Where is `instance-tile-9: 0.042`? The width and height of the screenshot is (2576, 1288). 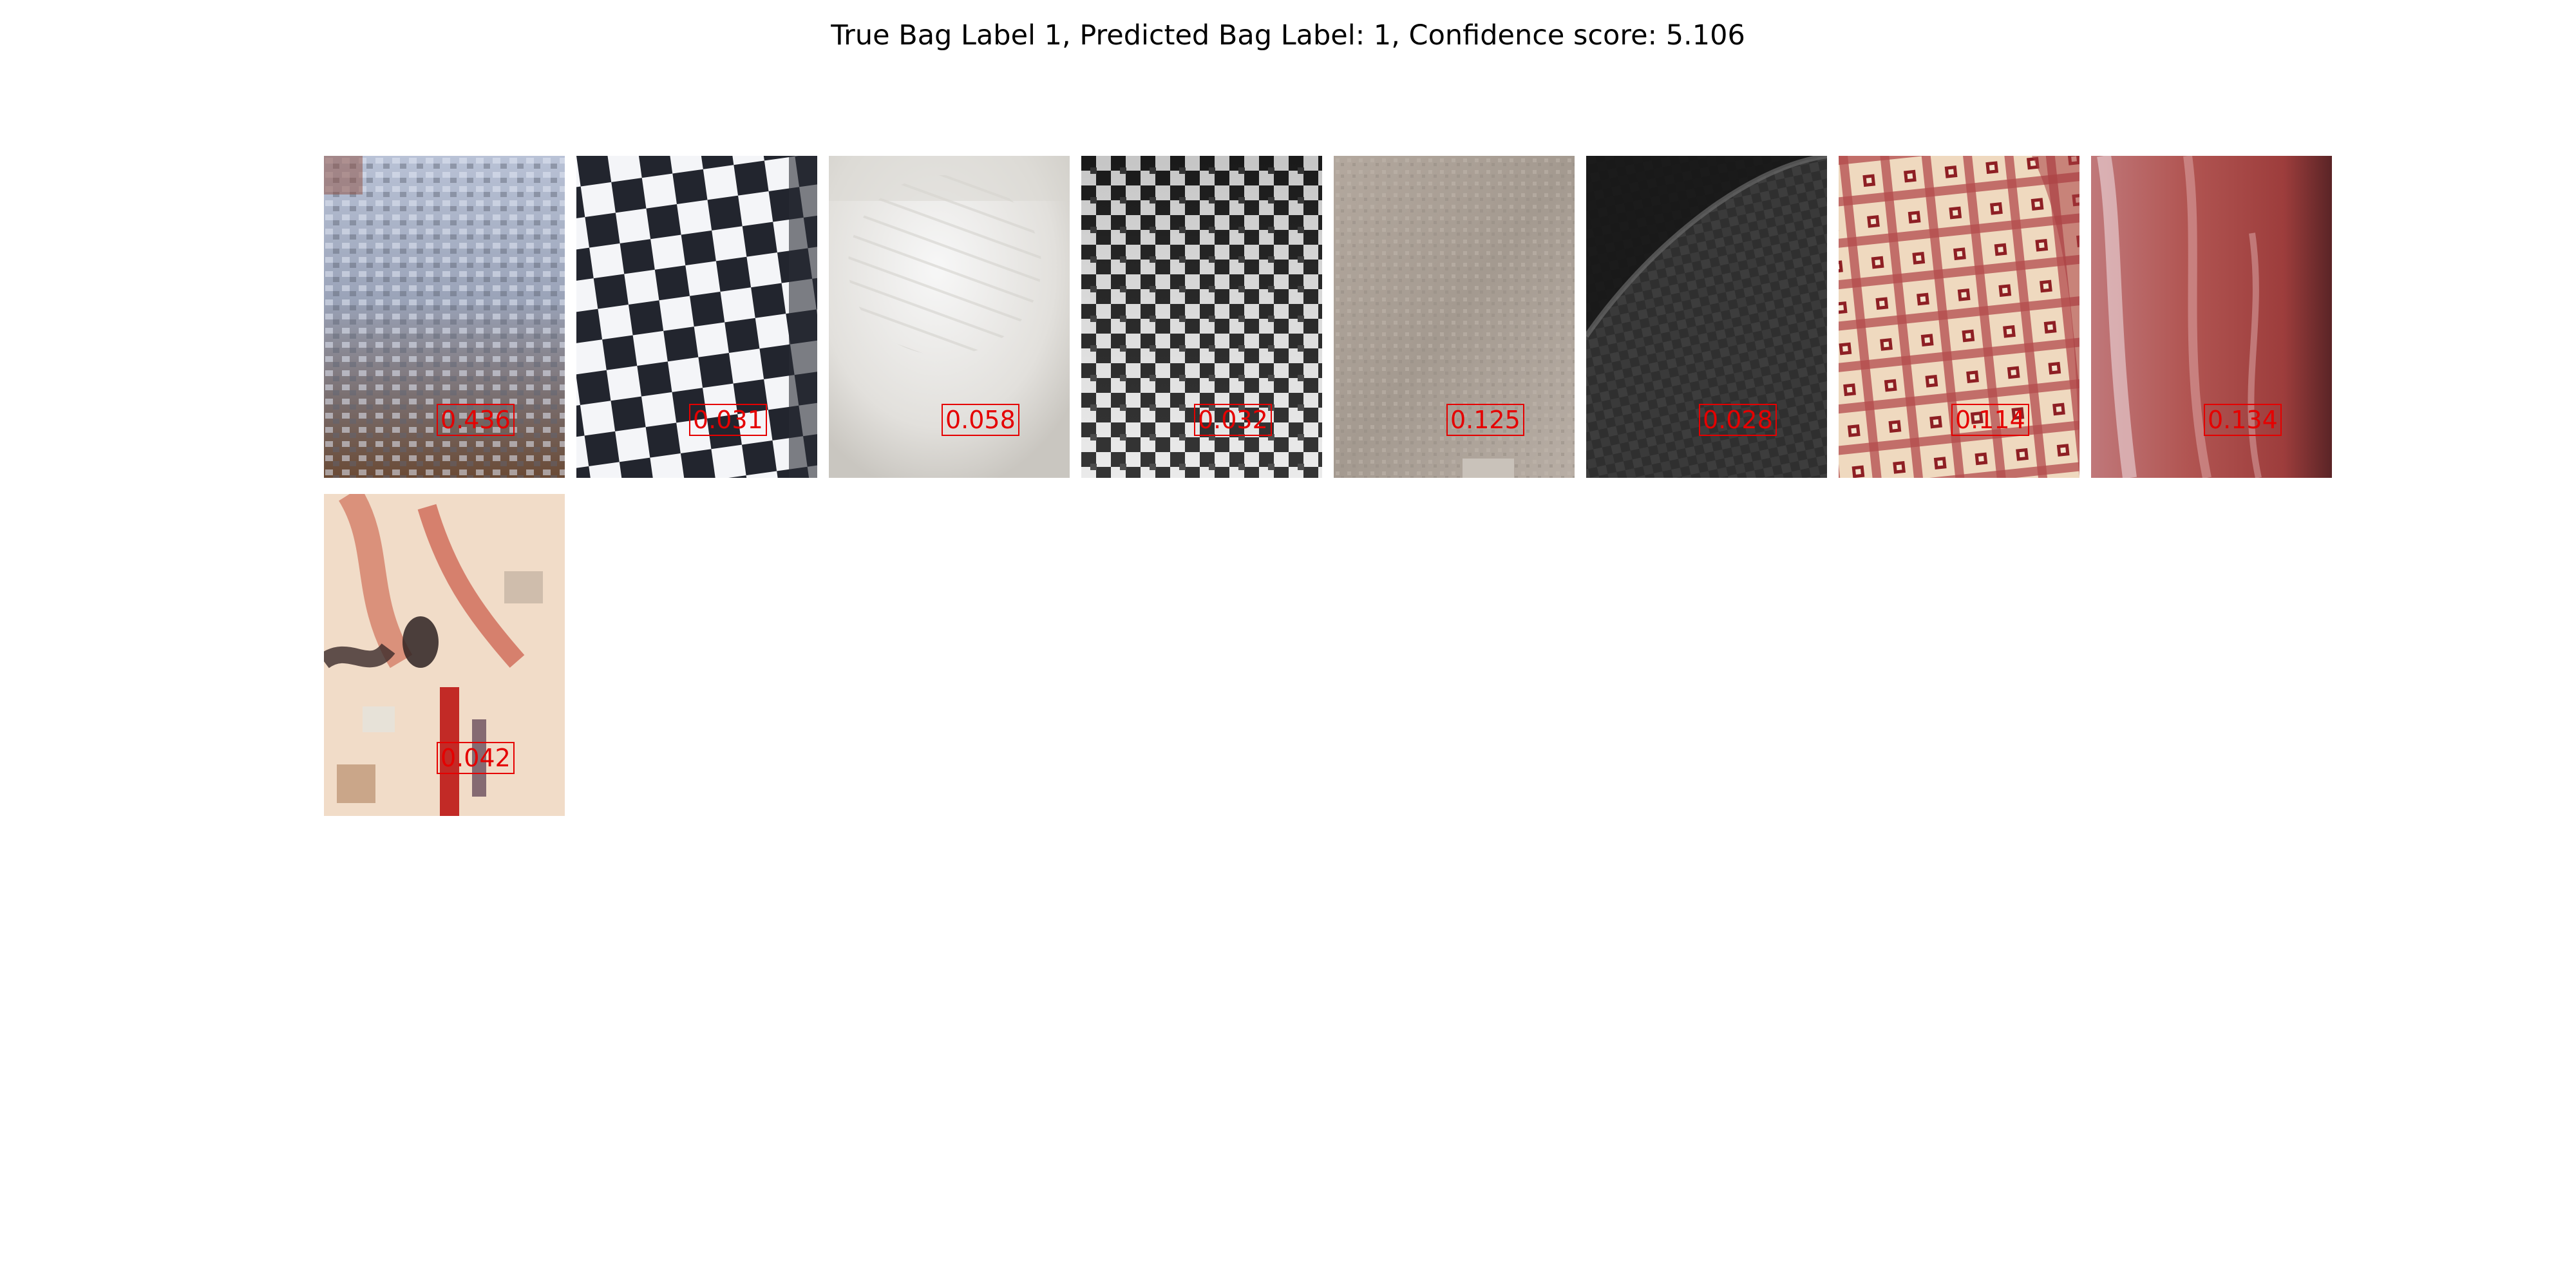 instance-tile-9: 0.042 is located at coordinates (445, 655).